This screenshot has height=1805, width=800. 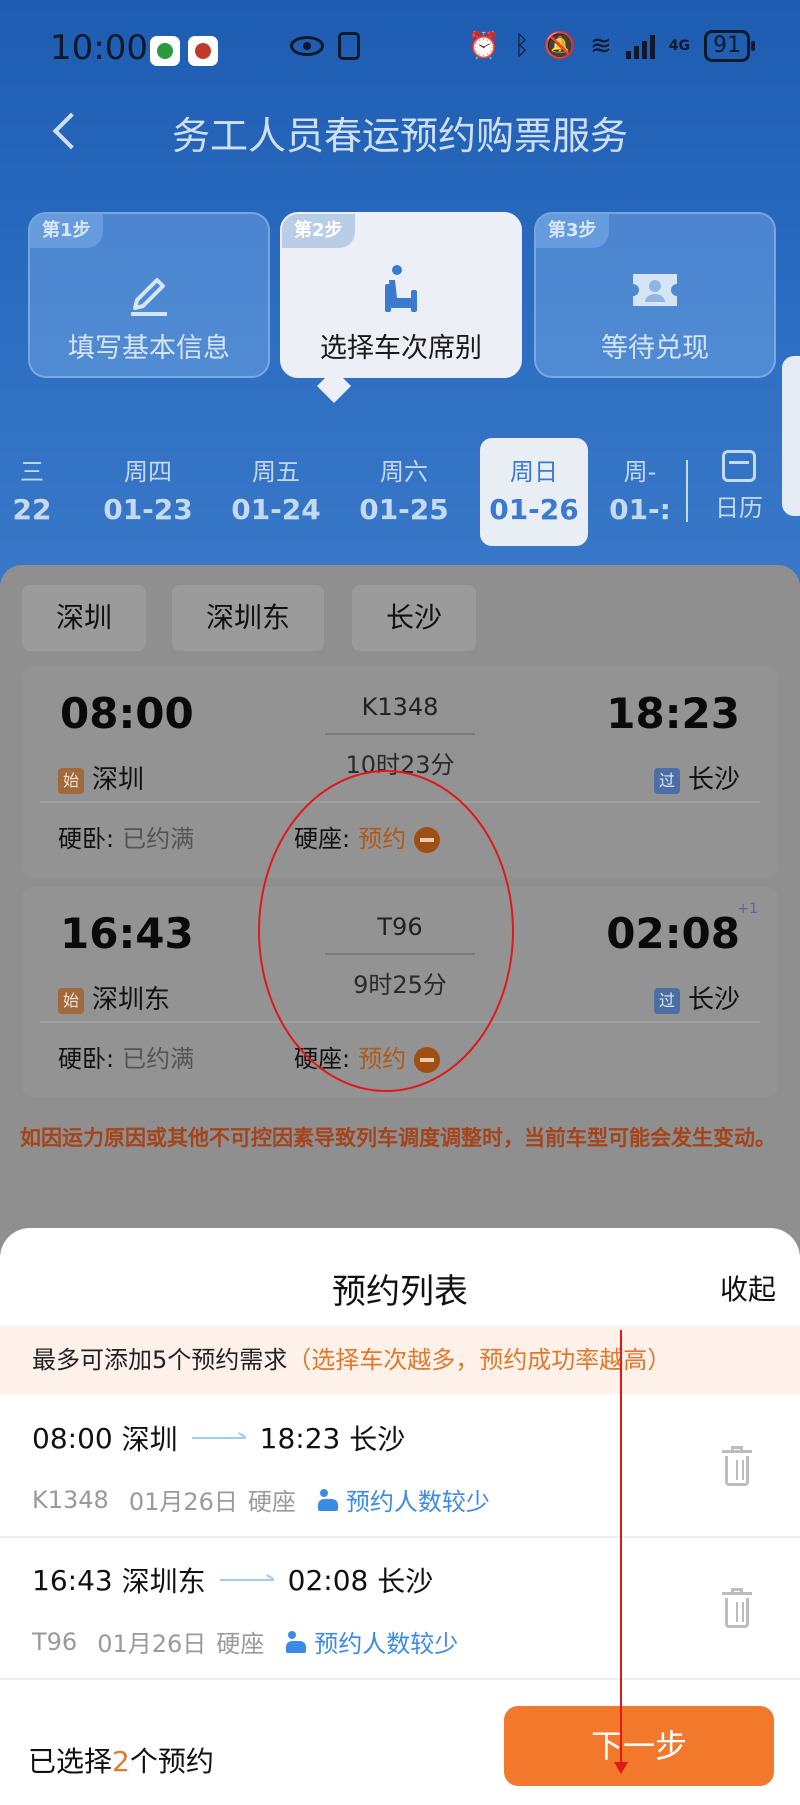 What do you see at coordinates (306, 46) in the screenshot?
I see `eye-icon` at bounding box center [306, 46].